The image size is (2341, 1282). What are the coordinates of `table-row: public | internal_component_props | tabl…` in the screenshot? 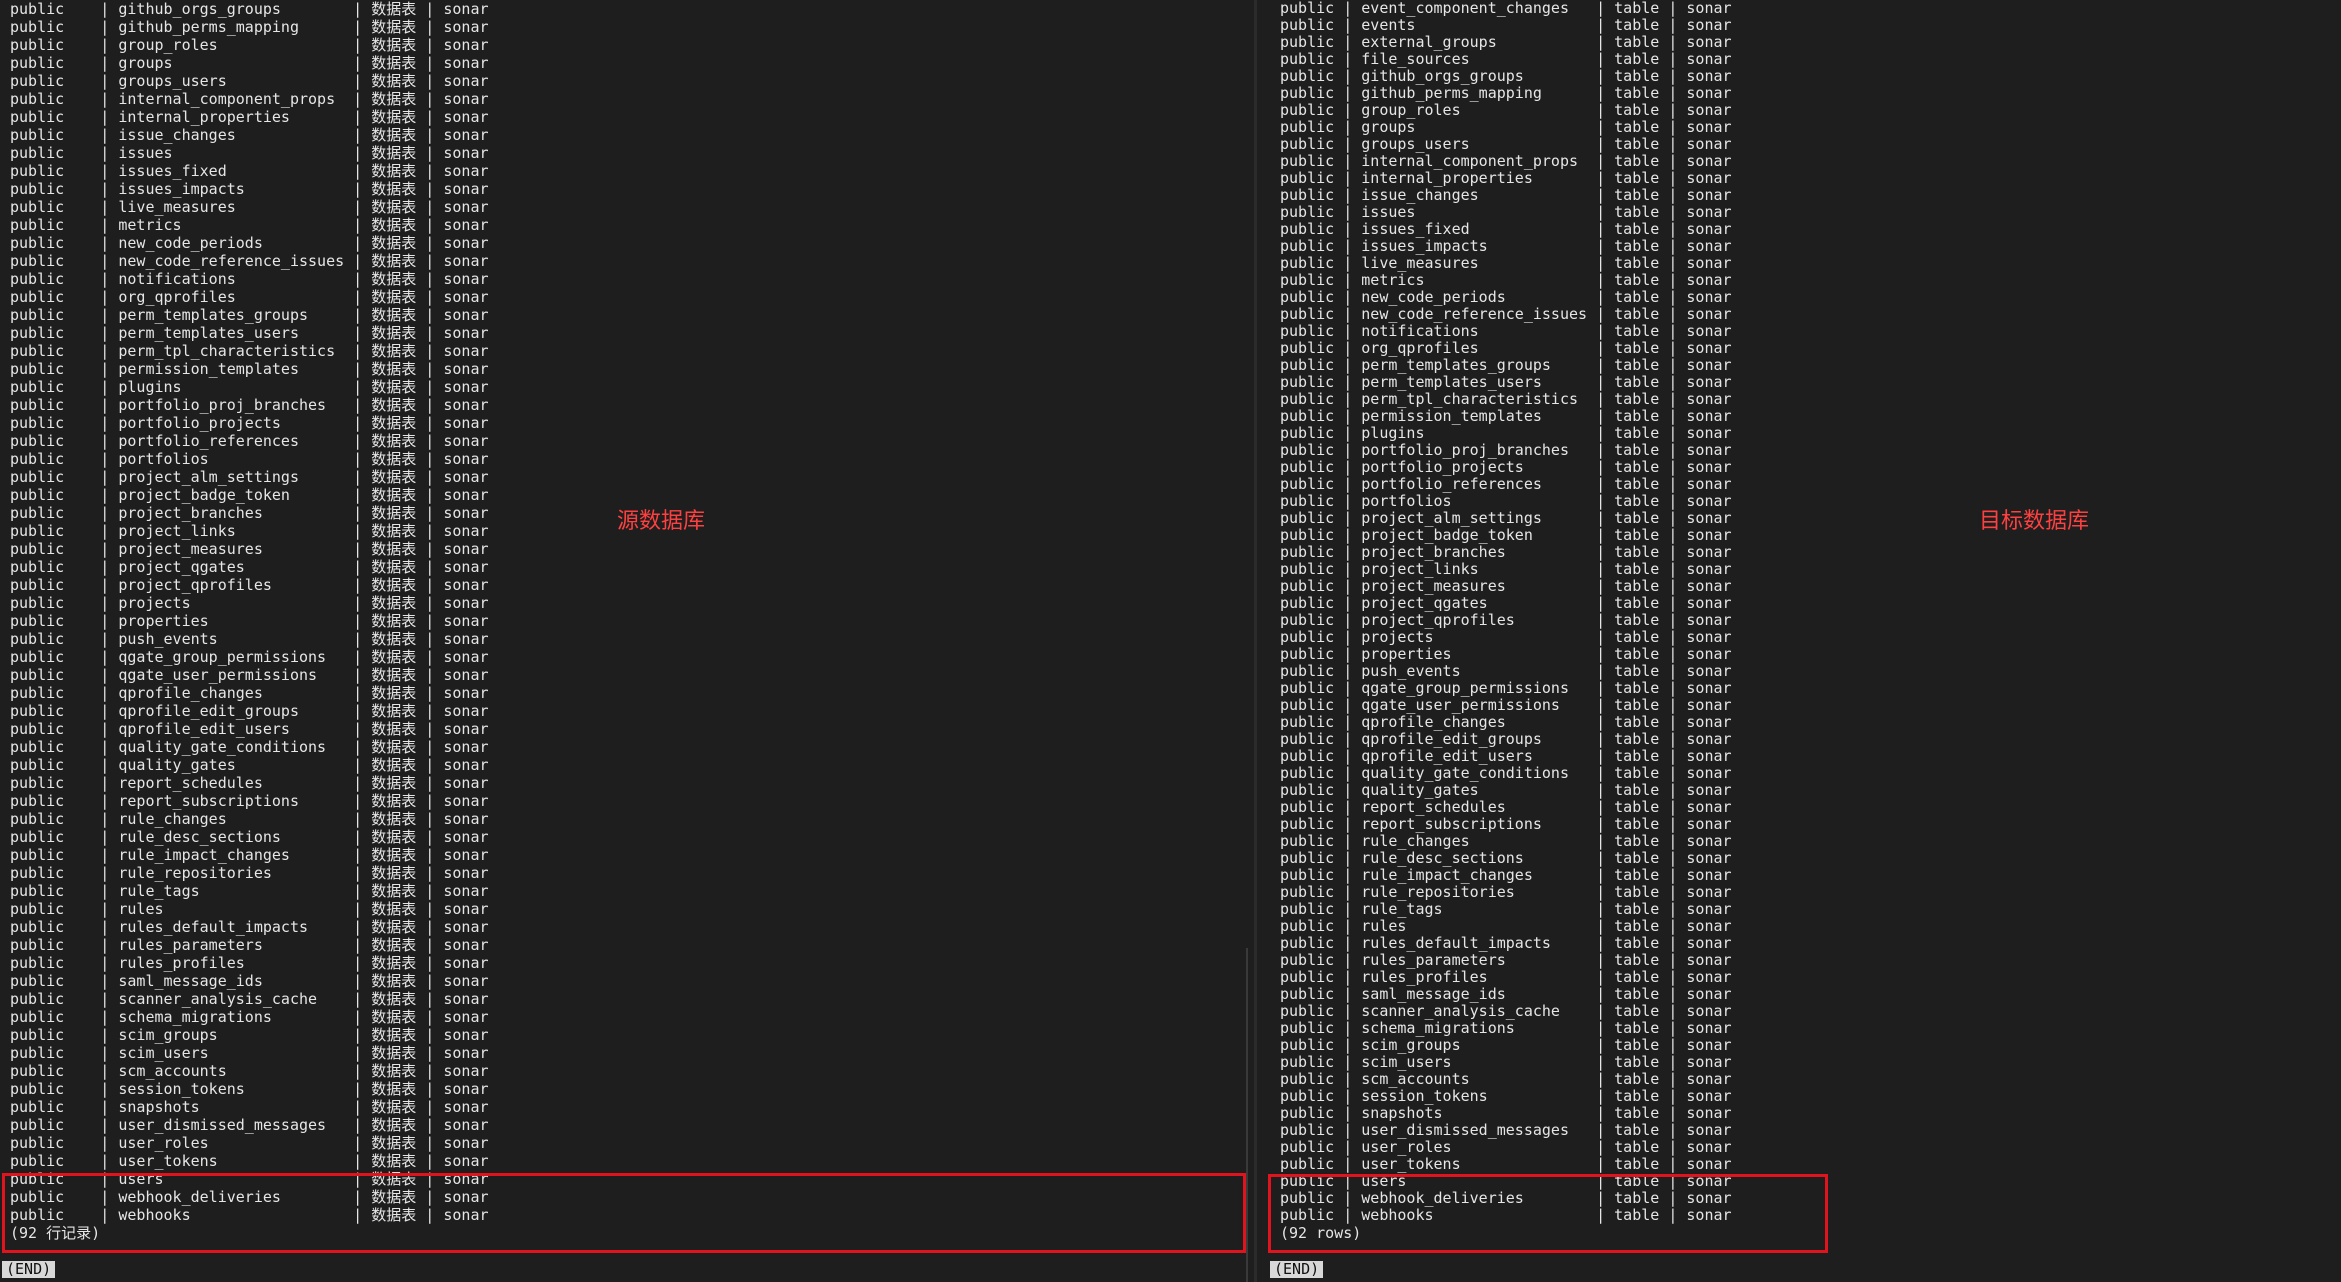 It's located at (1506, 161).